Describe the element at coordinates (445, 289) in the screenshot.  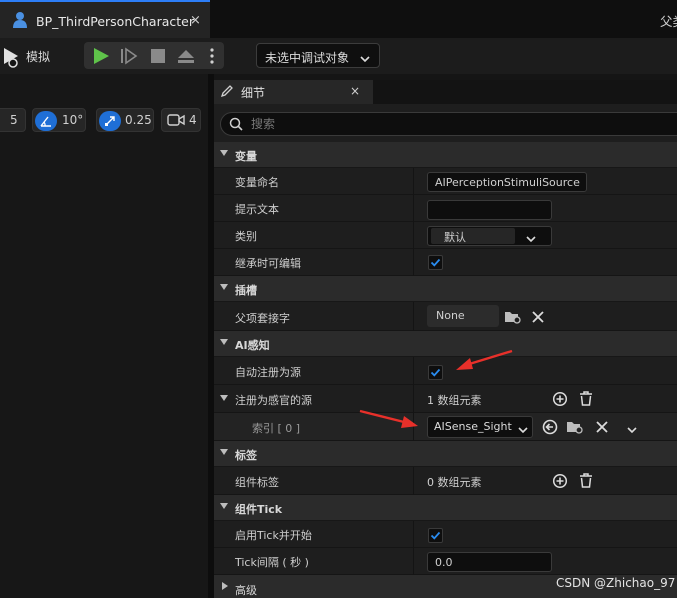
I see `category-socket: 插槽` at that location.